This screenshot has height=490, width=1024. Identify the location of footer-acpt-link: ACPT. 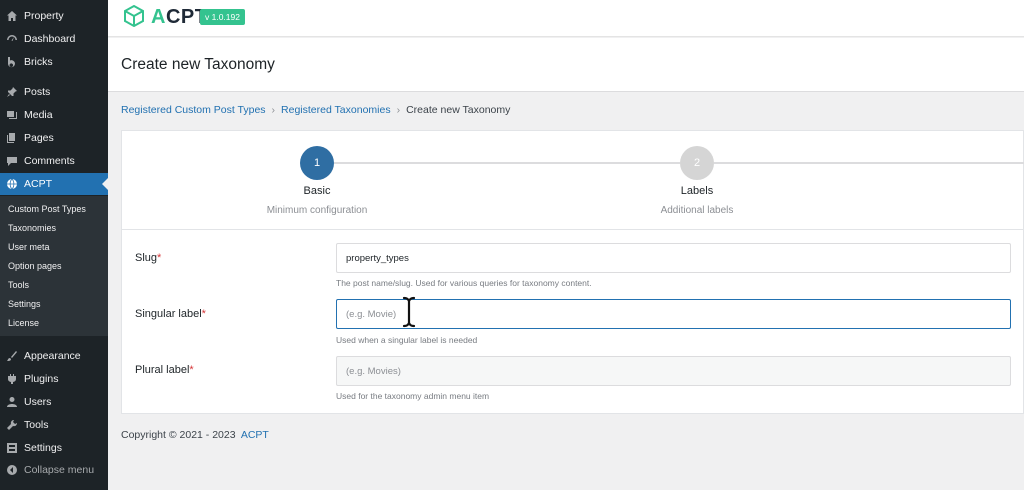
(255, 435).